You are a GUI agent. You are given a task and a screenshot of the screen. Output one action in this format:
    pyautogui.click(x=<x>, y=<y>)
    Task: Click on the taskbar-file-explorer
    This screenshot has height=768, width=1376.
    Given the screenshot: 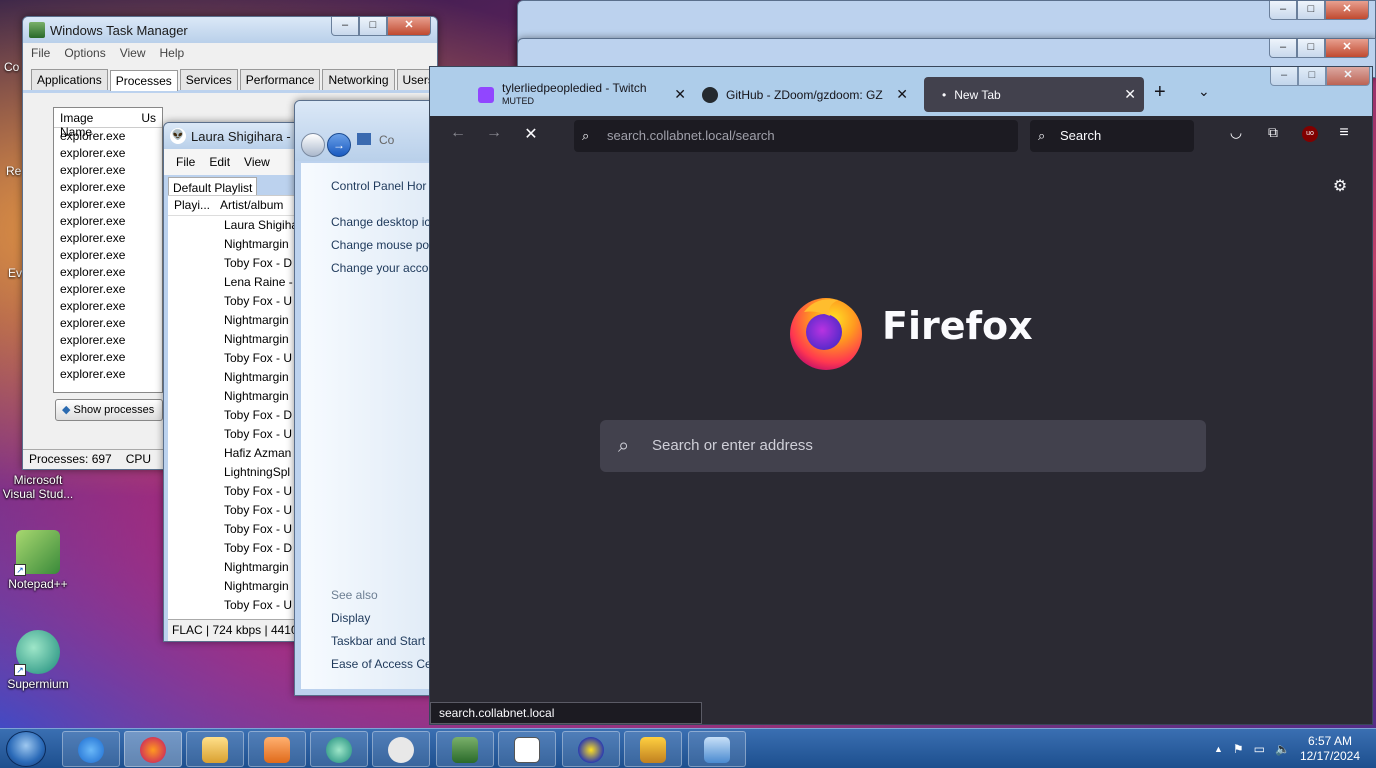 What is the action you would take?
    pyautogui.click(x=215, y=749)
    